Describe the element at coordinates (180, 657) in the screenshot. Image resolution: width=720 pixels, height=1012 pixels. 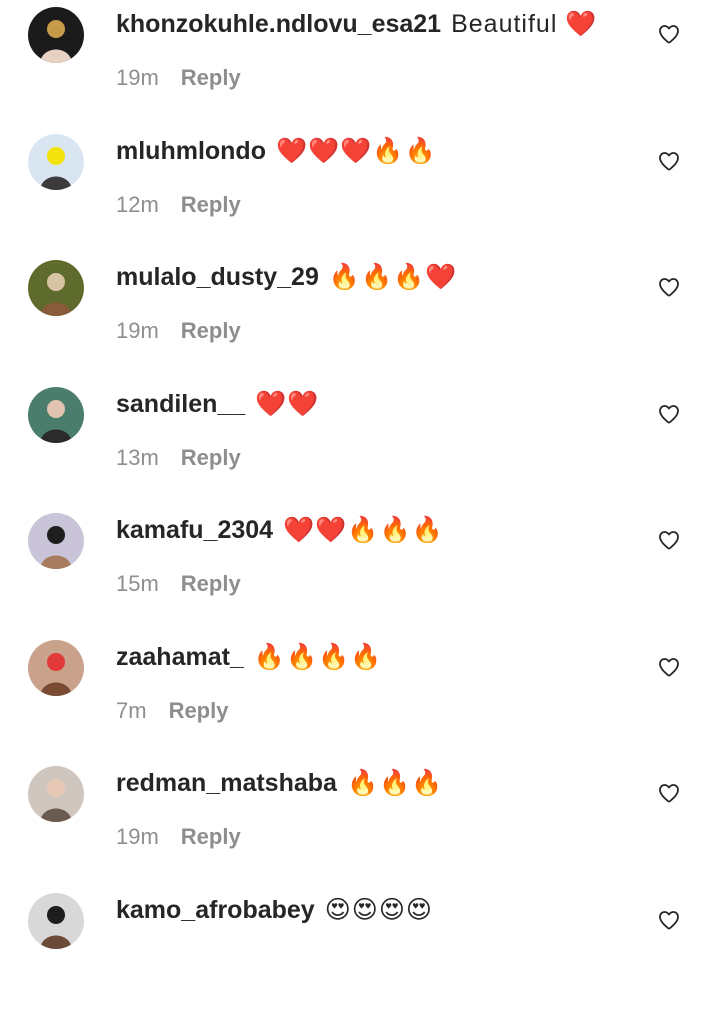
I see `username-link: zaahamat_` at that location.